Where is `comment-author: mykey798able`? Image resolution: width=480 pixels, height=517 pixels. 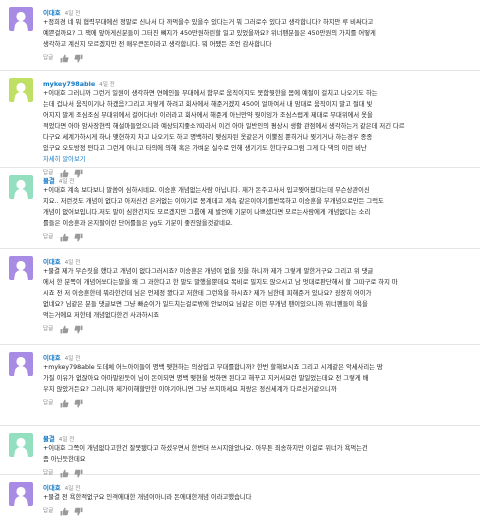 comment-author: mykey798able is located at coordinates (69, 84).